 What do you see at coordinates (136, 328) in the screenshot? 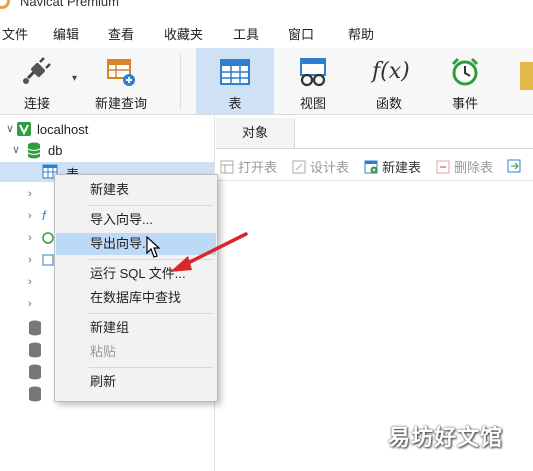
I see `ctx-new-group: 新建组` at bounding box center [136, 328].